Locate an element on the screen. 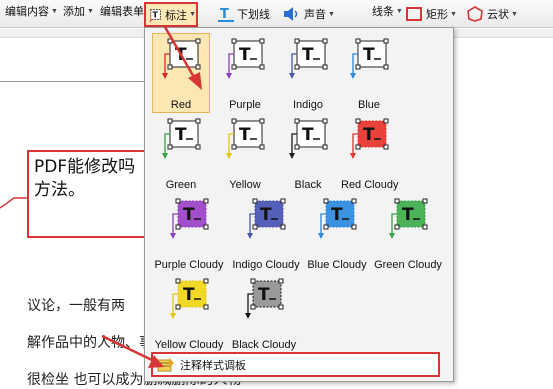 The height and width of the screenshot is (389, 553). callout-style-label: Green Cloudy is located at coordinates (408, 265).